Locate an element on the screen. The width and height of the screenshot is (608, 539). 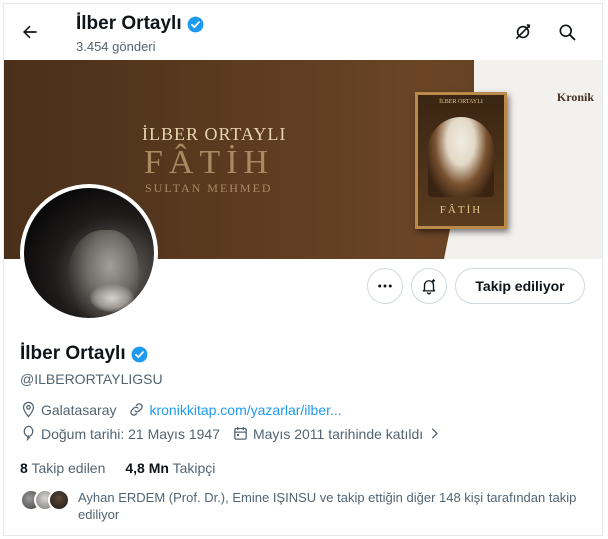
avatar is located at coordinates (89, 253).